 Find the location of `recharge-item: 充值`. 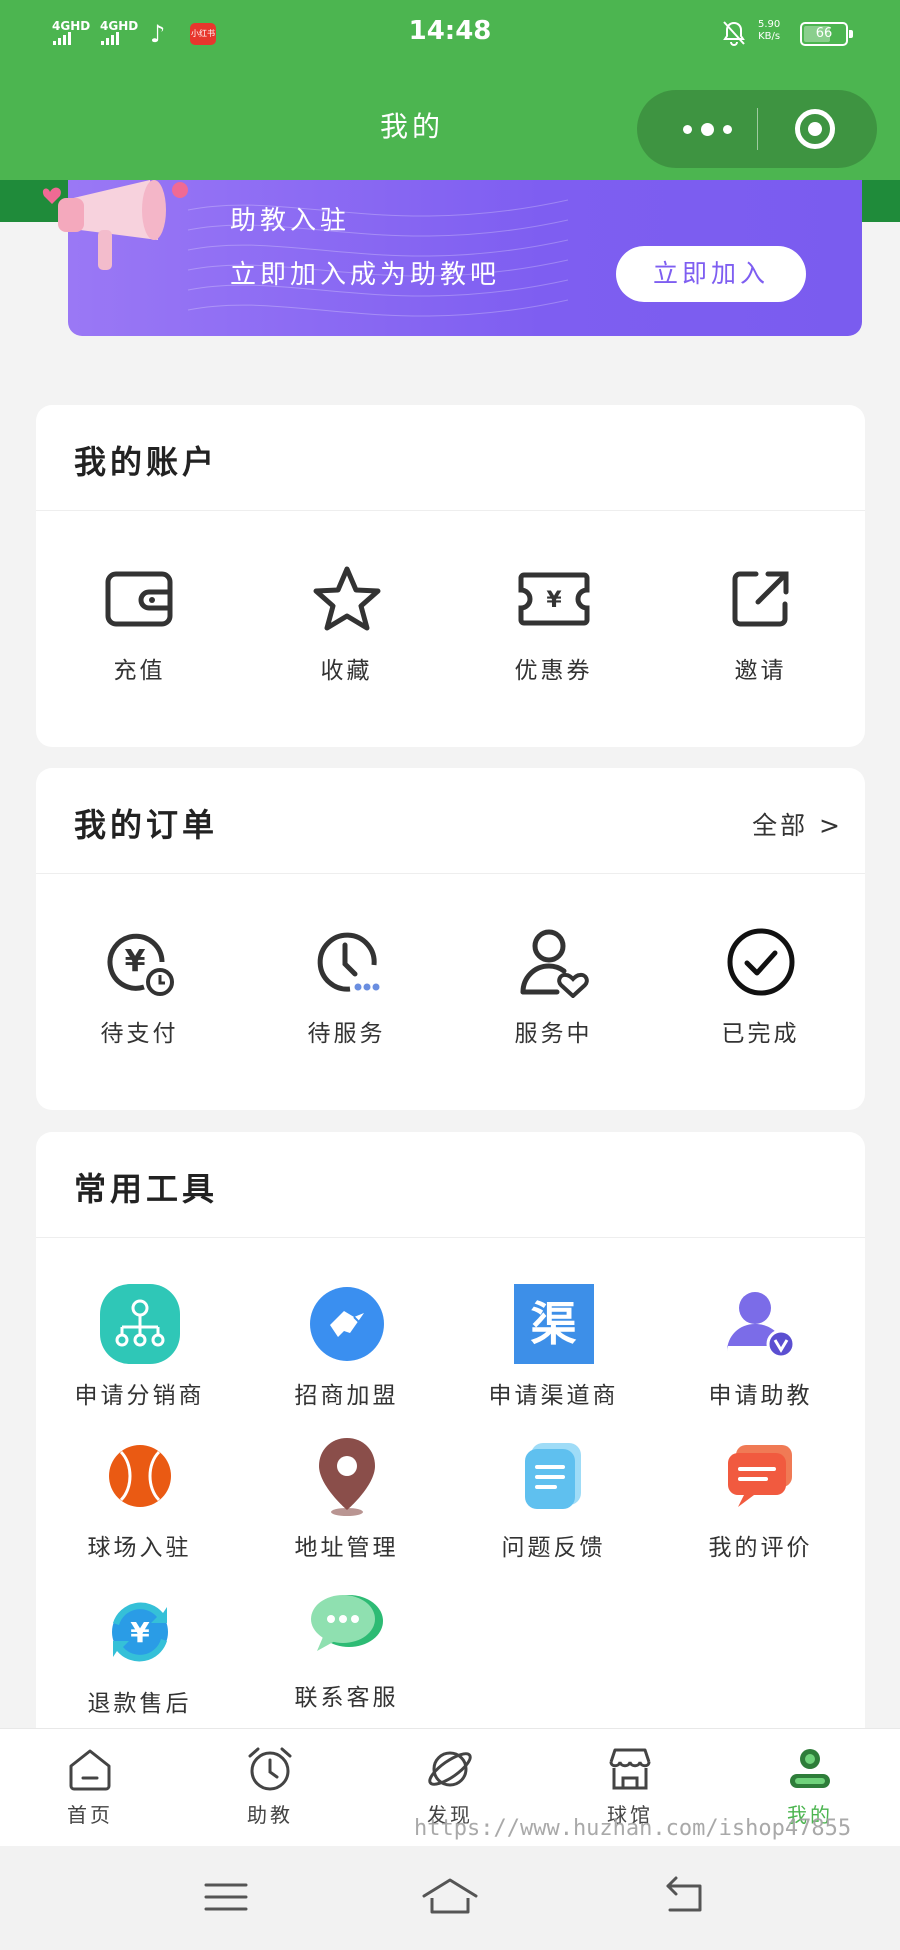

recharge-item: 充值 is located at coordinates (139, 621).